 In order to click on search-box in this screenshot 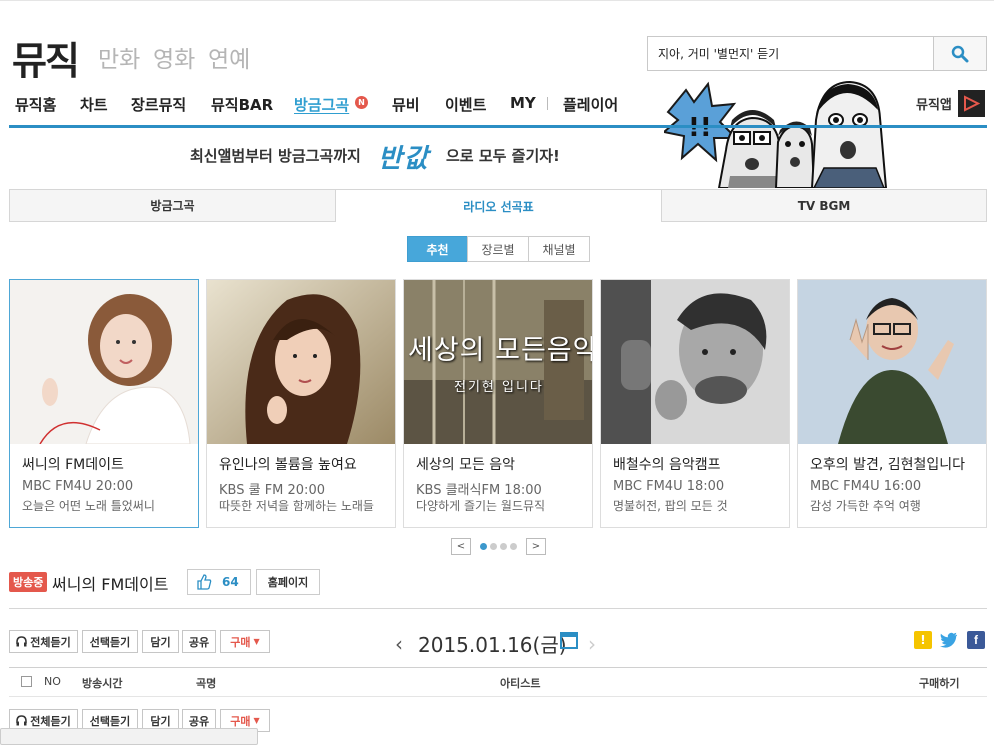, I will do `click(790, 53)`.